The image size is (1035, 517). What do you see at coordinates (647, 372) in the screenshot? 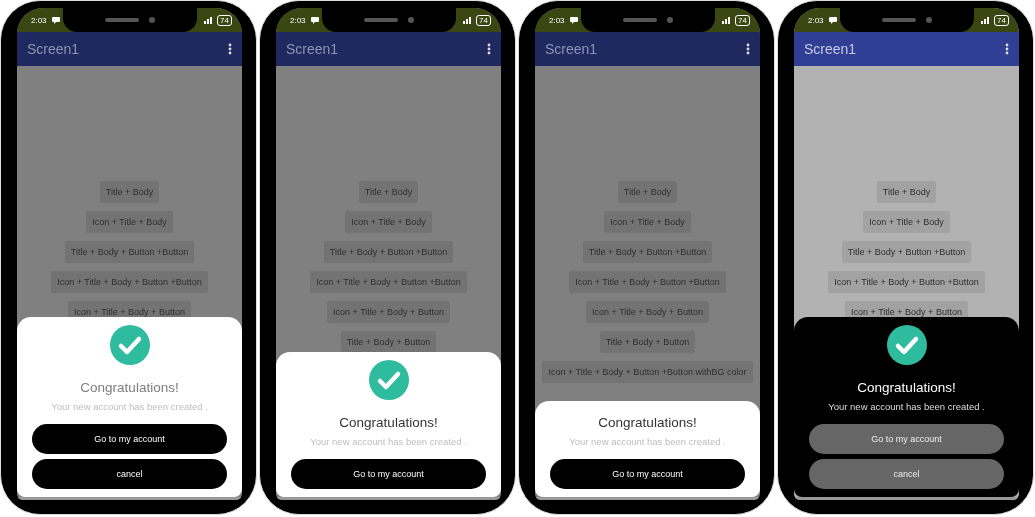
I see `option-button: Icon + Title + Body + Button +Button withBG color` at bounding box center [647, 372].